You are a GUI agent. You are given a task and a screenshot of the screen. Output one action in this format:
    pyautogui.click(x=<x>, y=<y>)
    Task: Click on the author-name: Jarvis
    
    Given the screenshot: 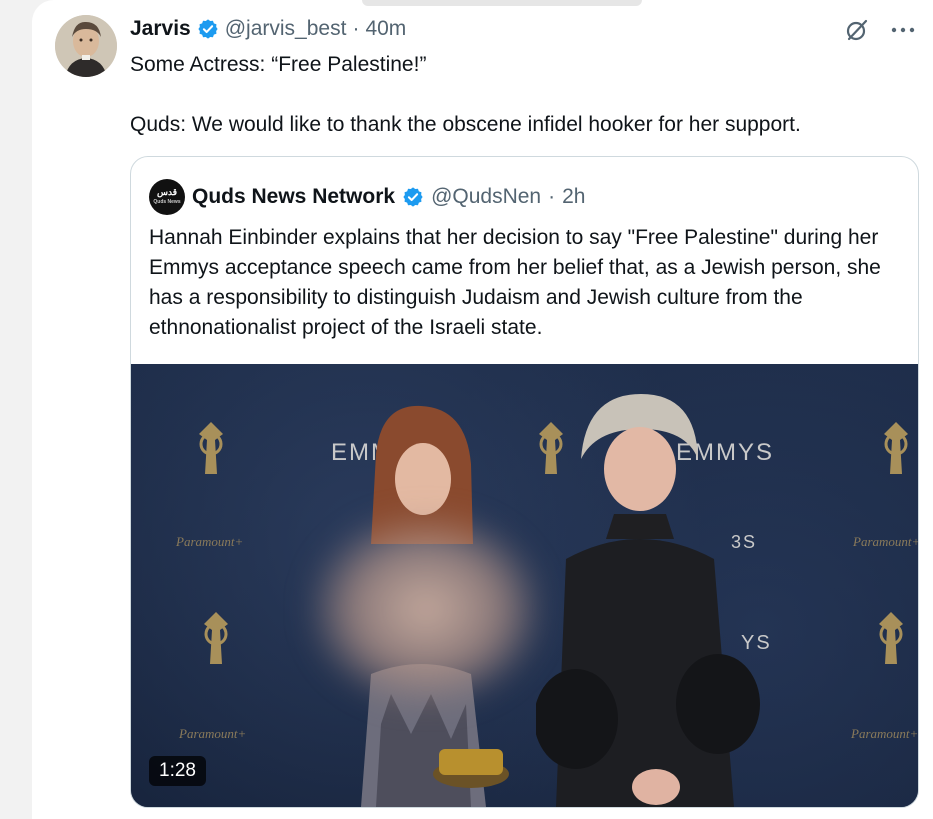 What is the action you would take?
    pyautogui.click(x=160, y=29)
    